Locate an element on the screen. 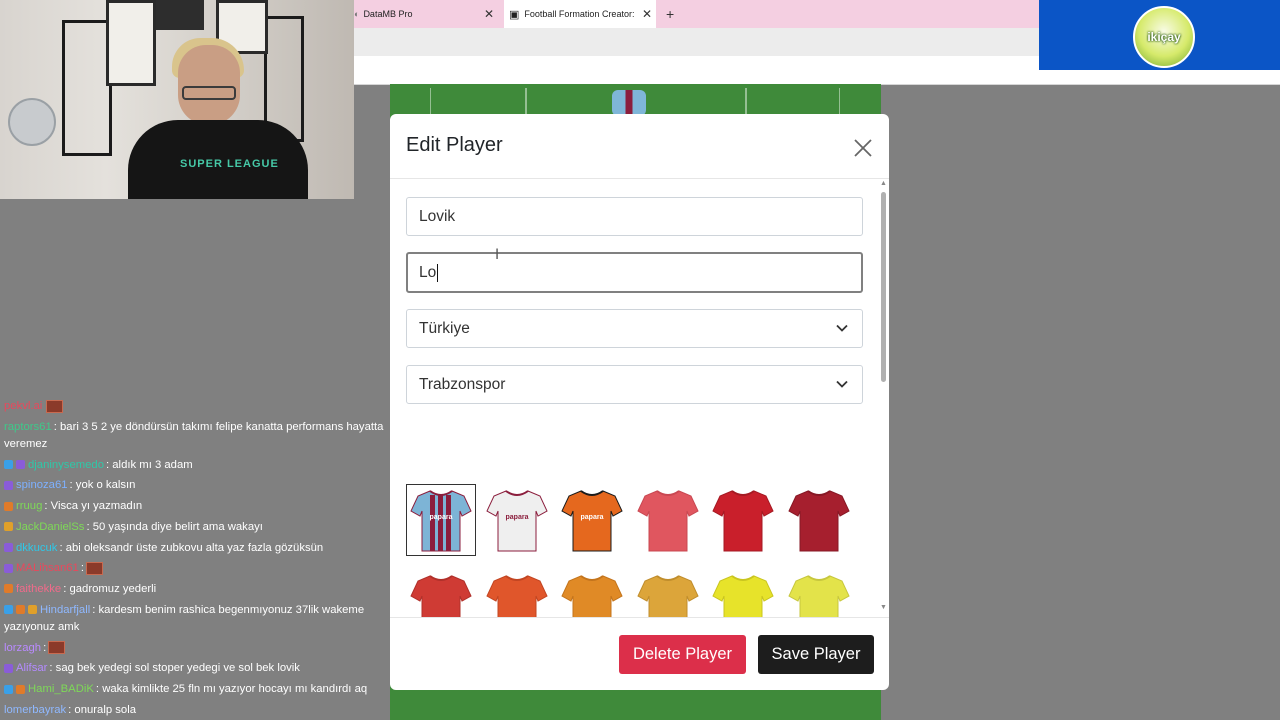 This screenshot has width=1280, height=720. chat-username: raptors61 is located at coordinates (28, 427).